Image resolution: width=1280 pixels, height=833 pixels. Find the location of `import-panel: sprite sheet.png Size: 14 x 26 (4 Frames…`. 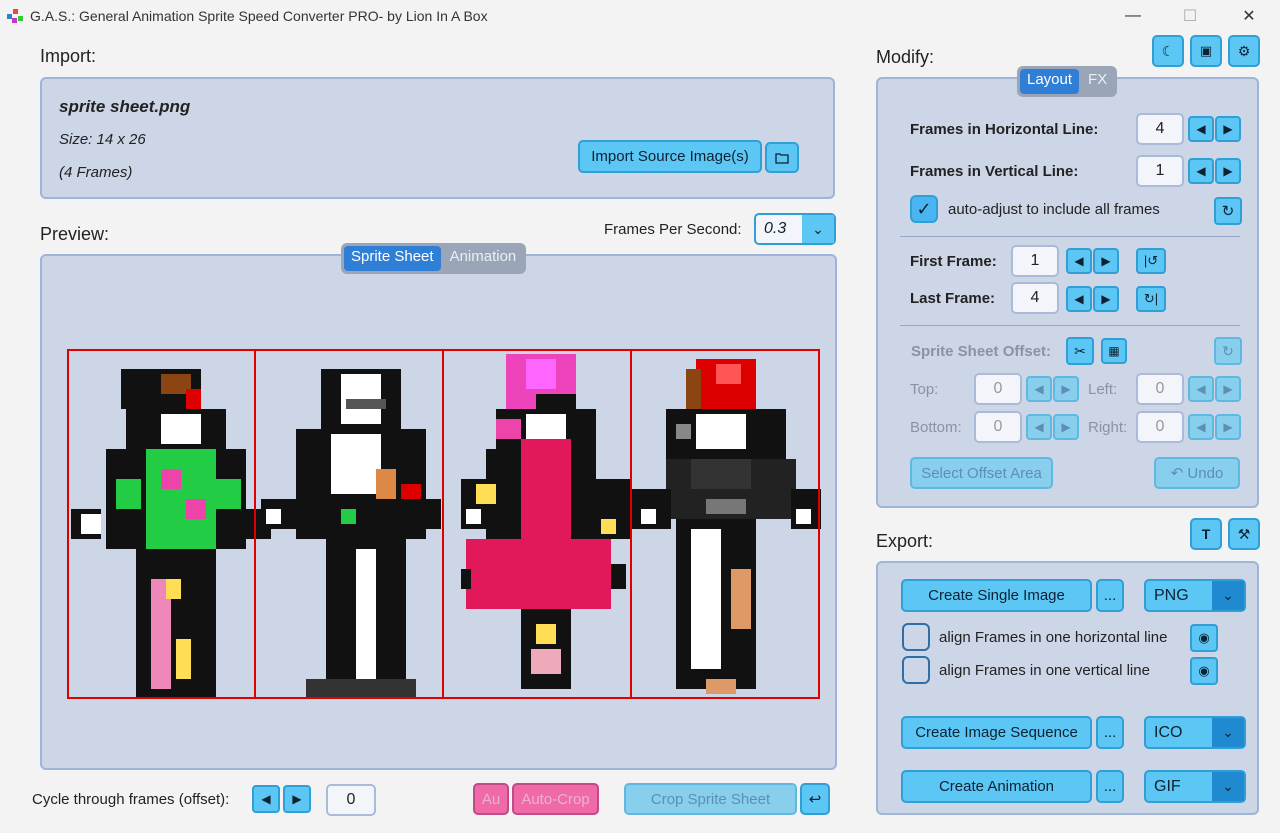

import-panel: sprite sheet.png Size: 14 x 26 (4 Frames… is located at coordinates (437, 138).